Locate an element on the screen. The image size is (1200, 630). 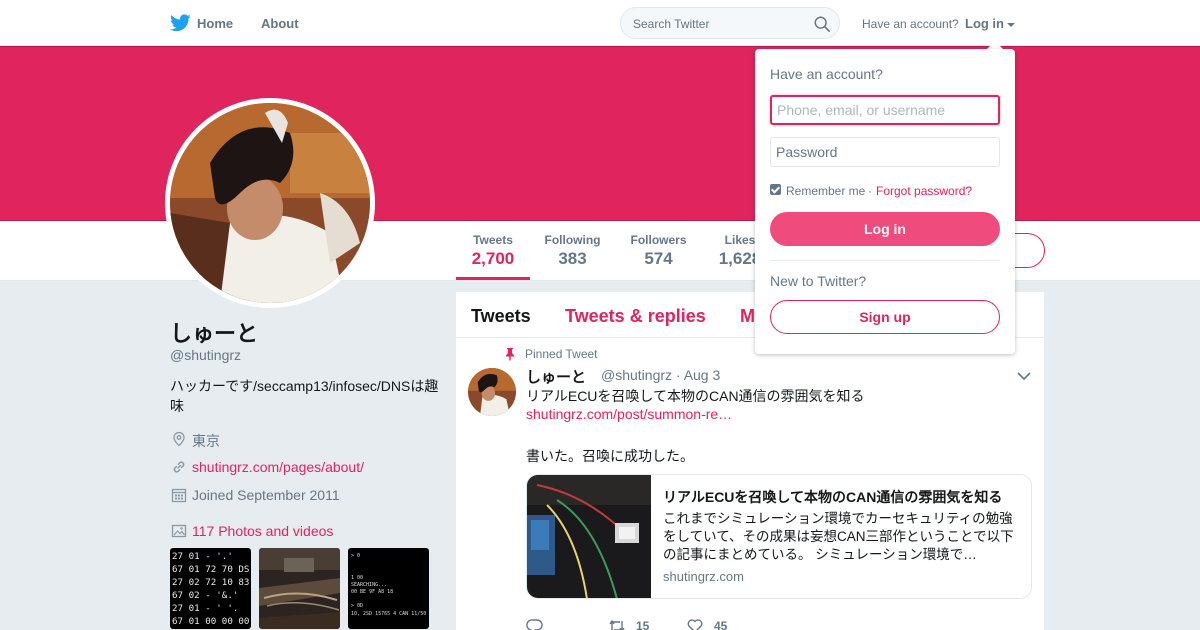
remember-me-label: Remember me is located at coordinates (825, 191).